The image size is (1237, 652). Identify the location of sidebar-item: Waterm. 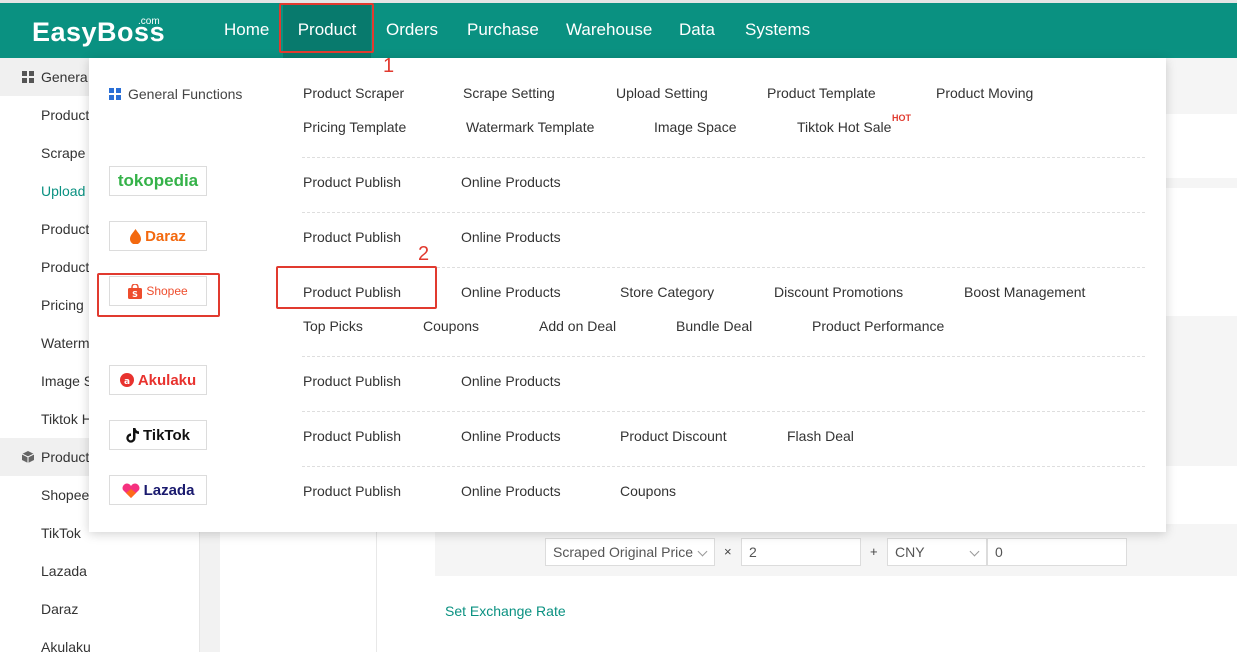
(65, 343).